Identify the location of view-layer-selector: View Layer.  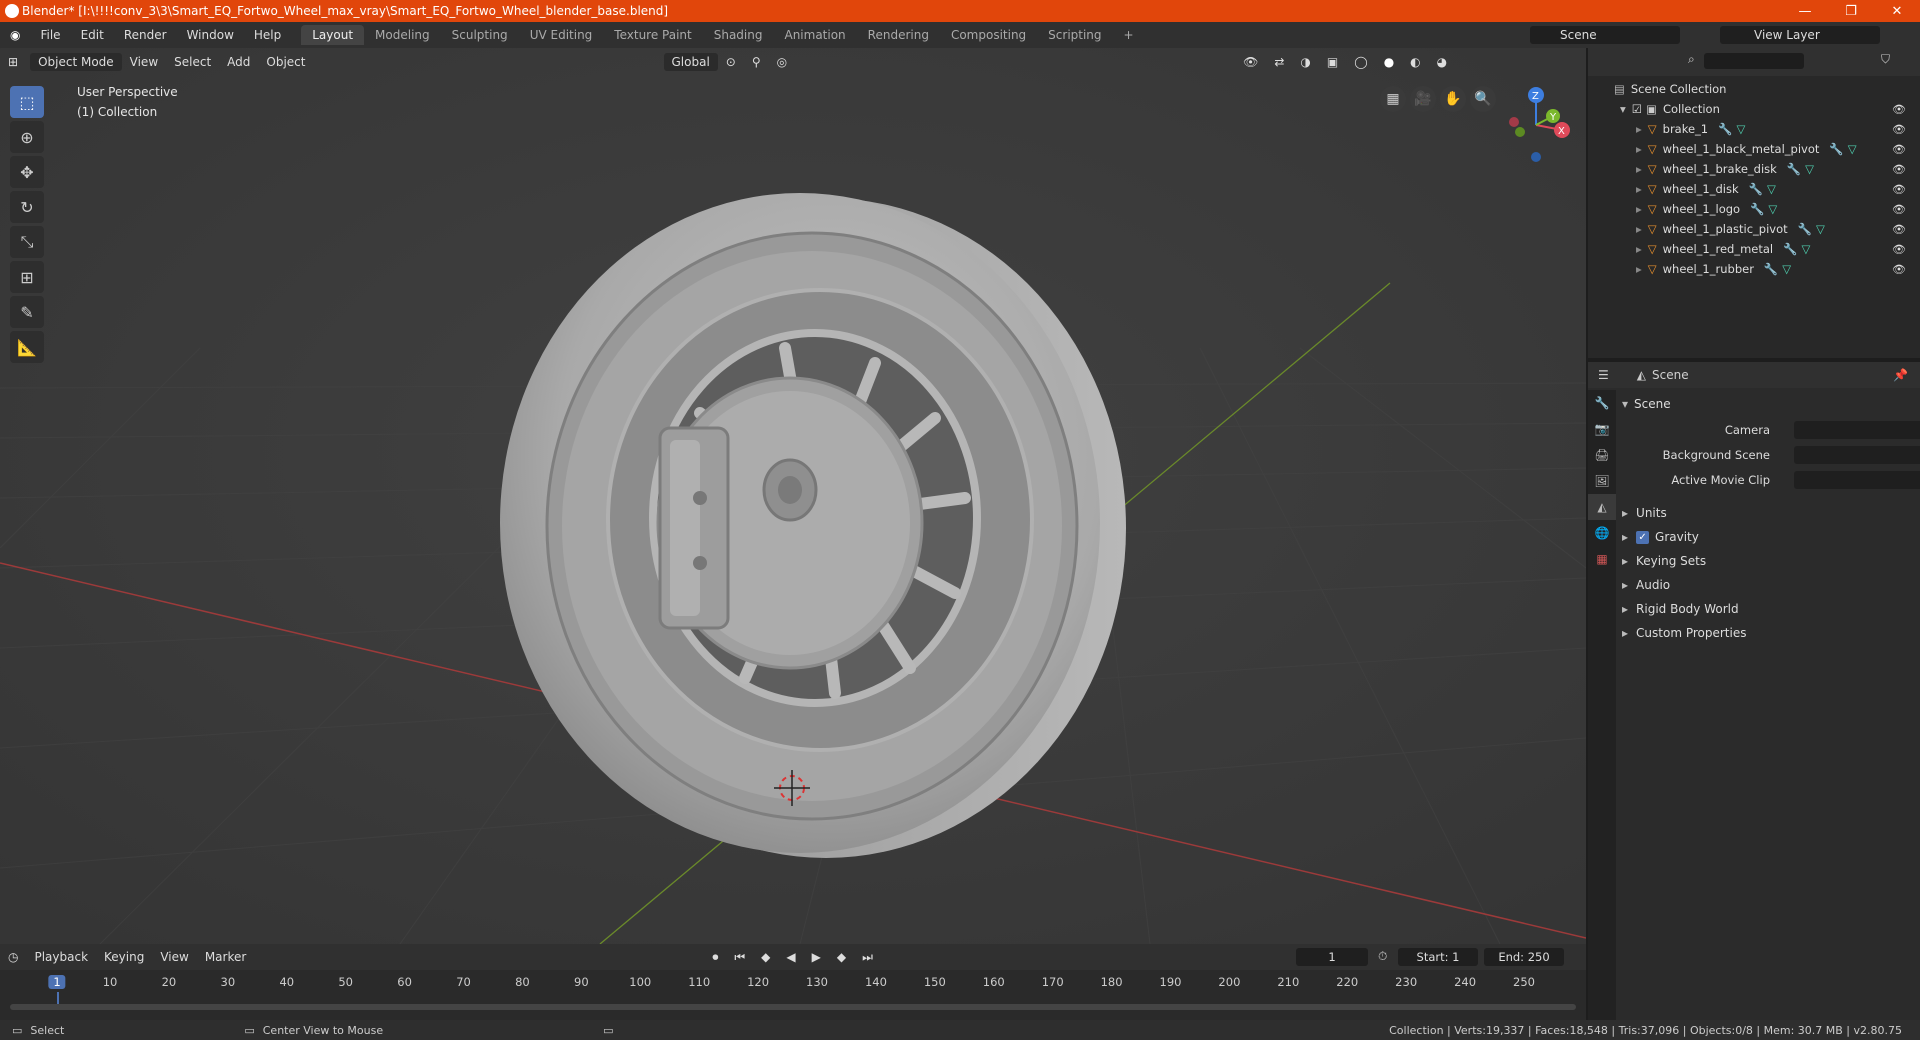
(1800, 35).